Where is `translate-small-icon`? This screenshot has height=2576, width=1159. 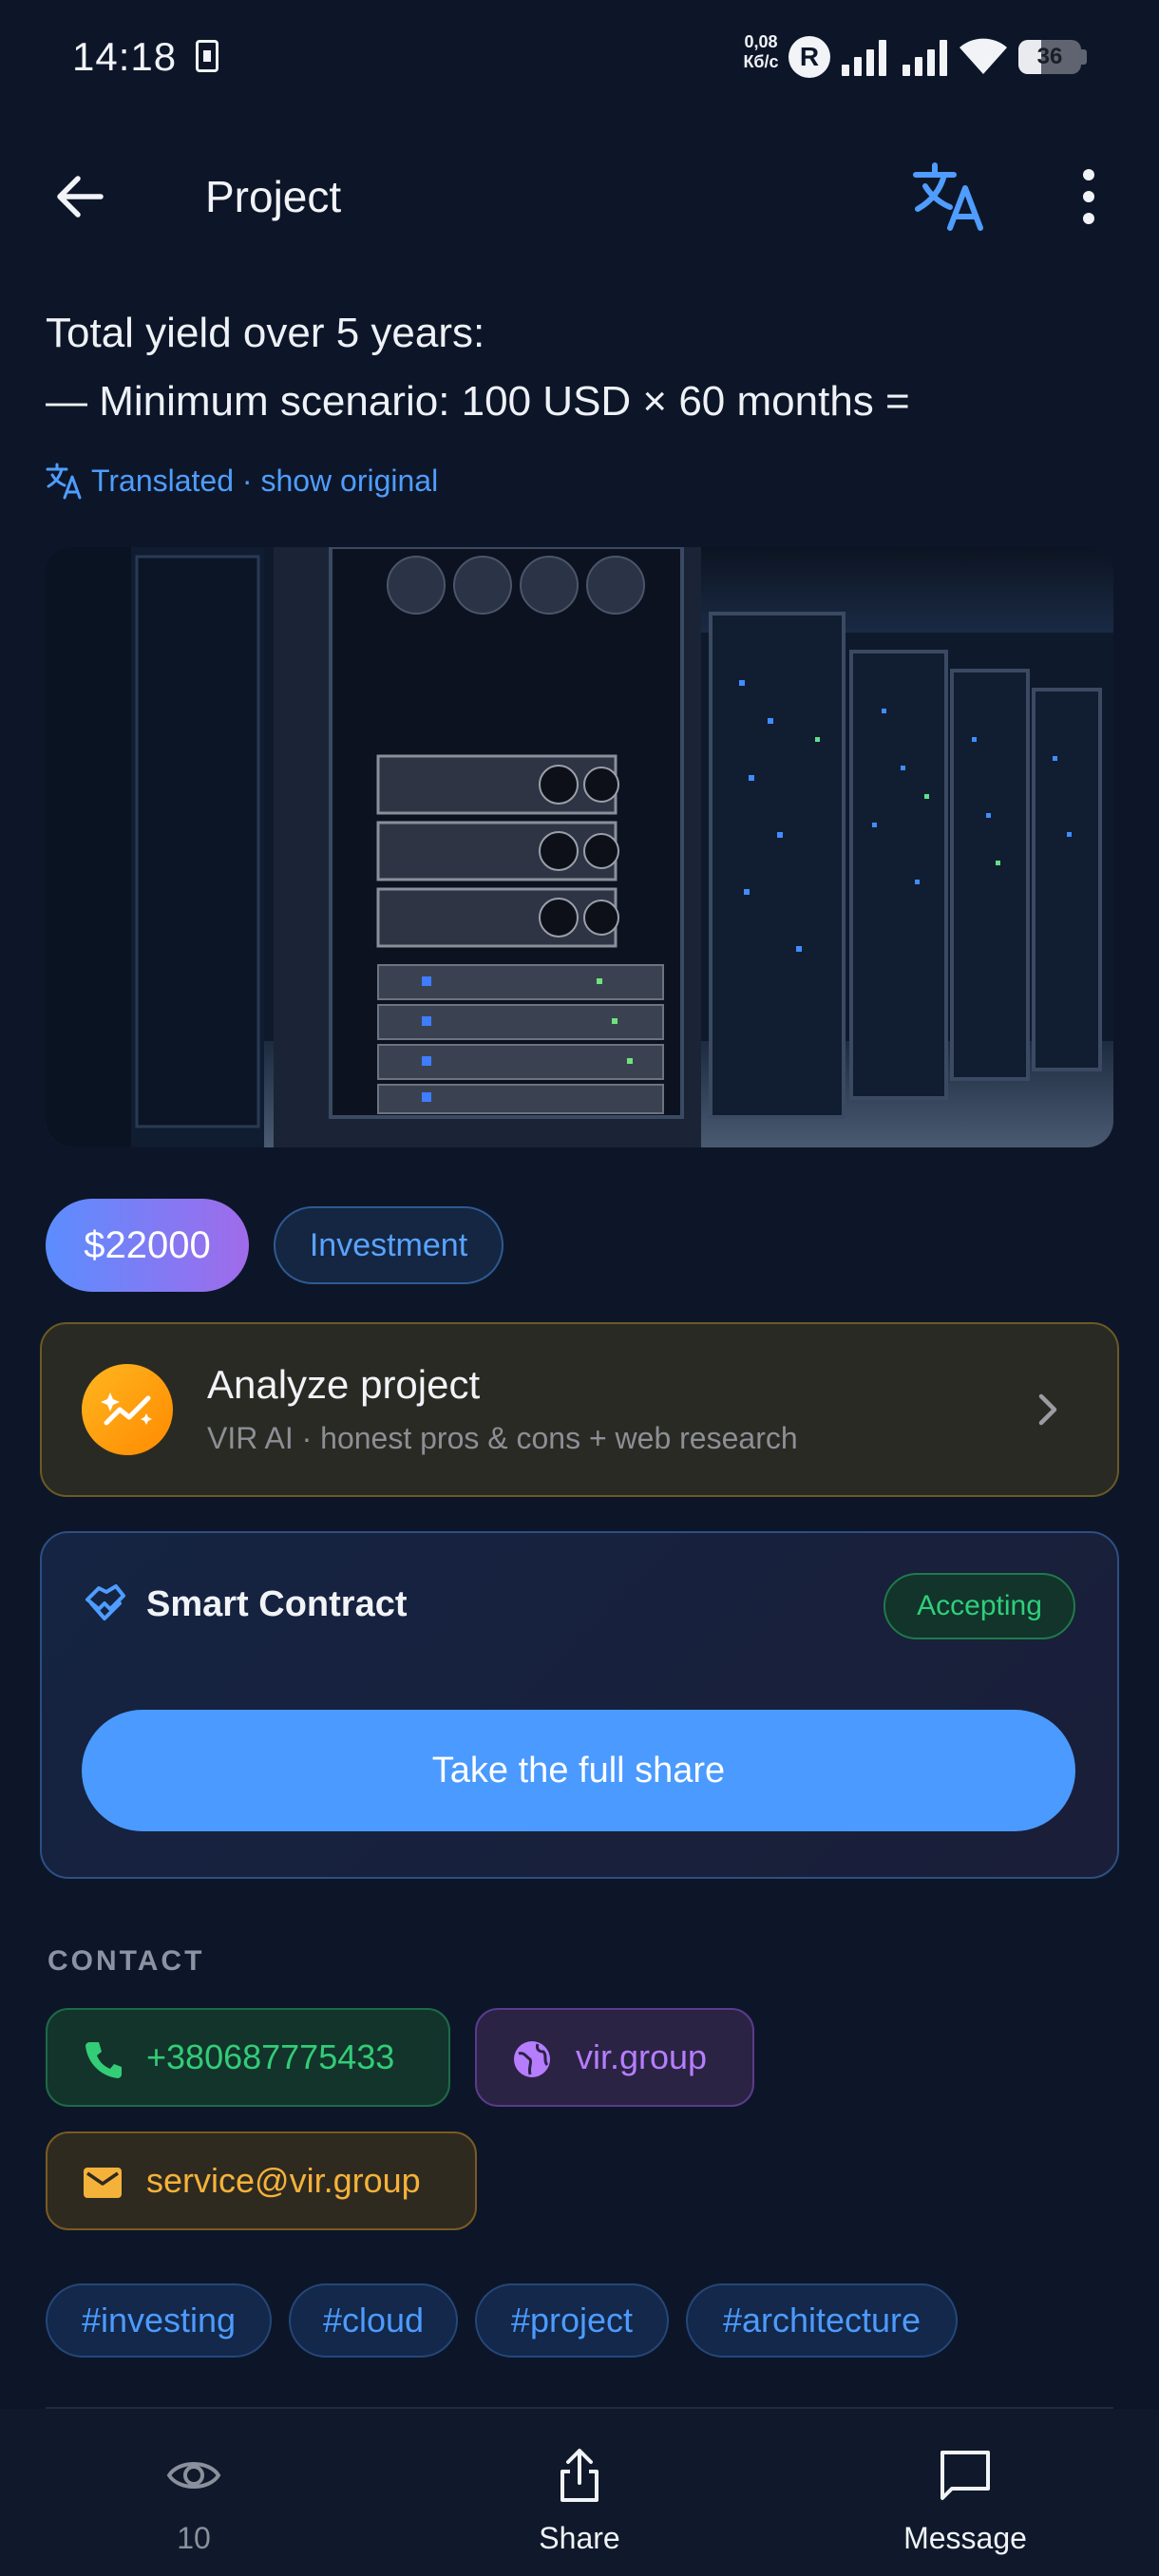 translate-small-icon is located at coordinates (64, 481).